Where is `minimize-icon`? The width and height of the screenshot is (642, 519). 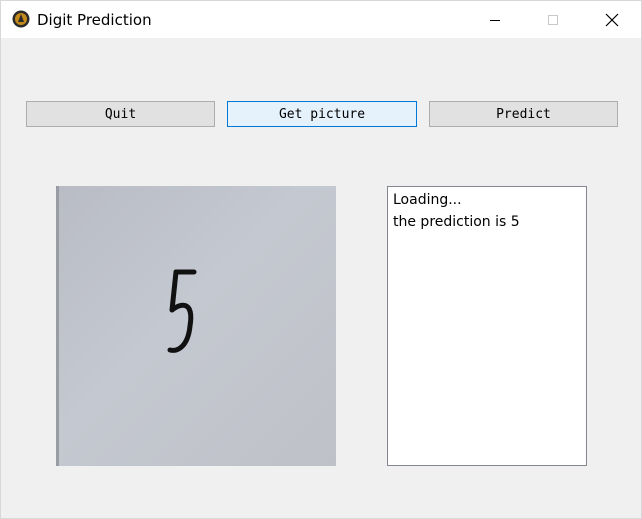
minimize-icon is located at coordinates (495, 20).